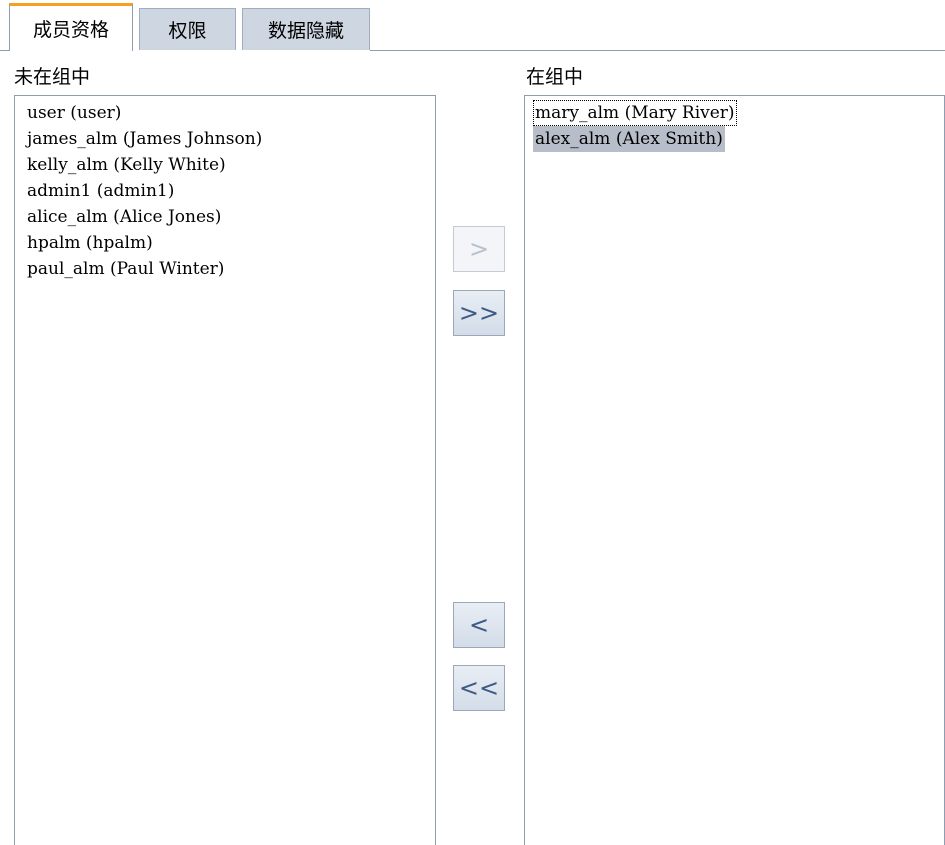 The image size is (945, 845). What do you see at coordinates (479, 313) in the screenshot?
I see `add-all-button: >>` at bounding box center [479, 313].